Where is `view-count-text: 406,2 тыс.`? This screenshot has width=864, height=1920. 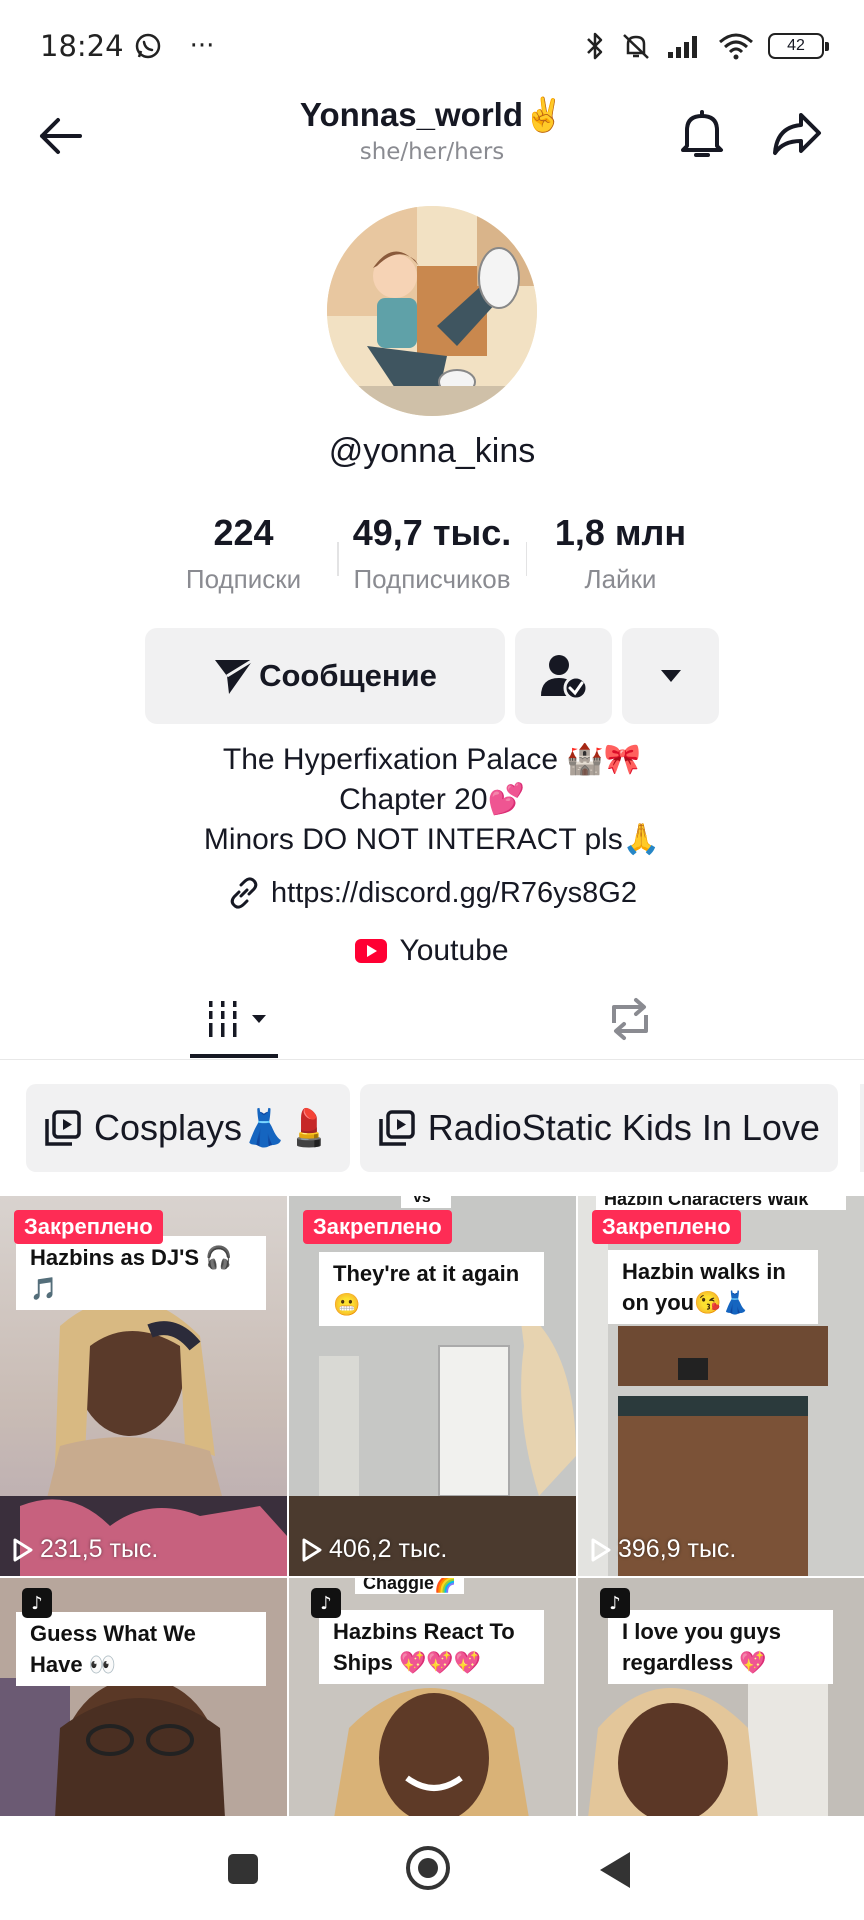 view-count-text: 406,2 тыс. is located at coordinates (388, 1549).